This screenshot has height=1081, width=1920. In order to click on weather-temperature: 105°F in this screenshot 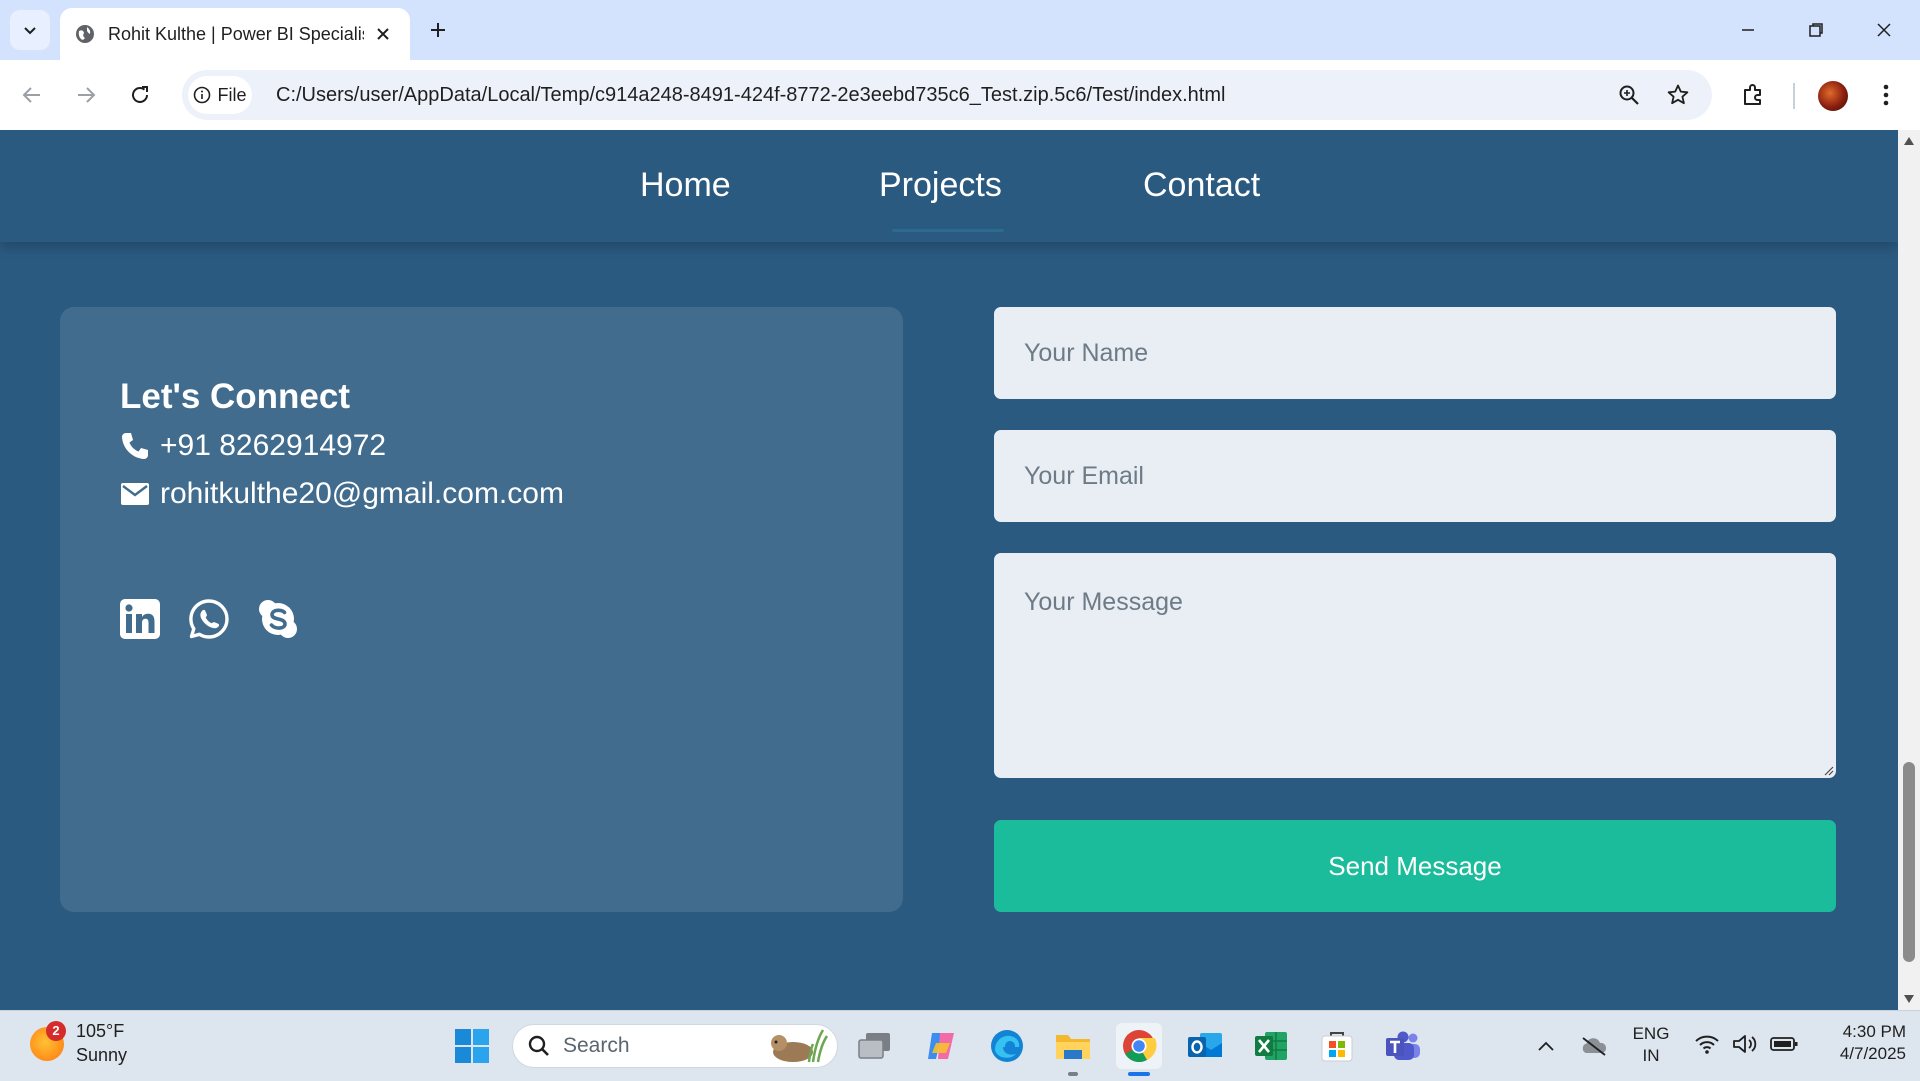, I will do `click(100, 1031)`.